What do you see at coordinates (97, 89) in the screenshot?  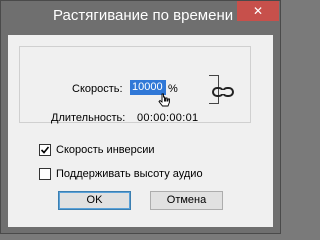 I see `speed-label: Скорость:` at bounding box center [97, 89].